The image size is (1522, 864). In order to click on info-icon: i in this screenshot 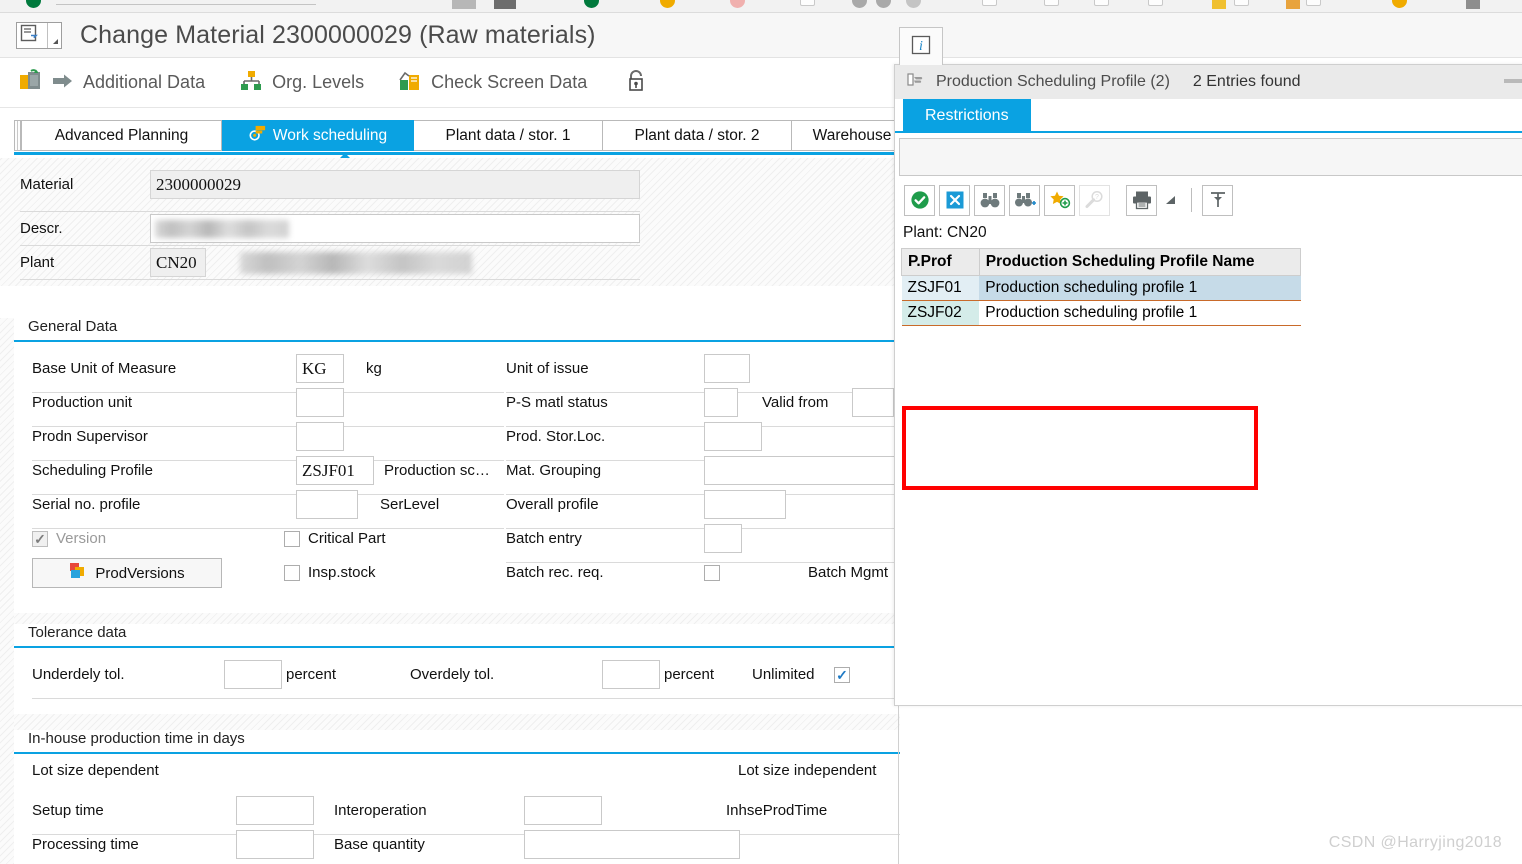, I will do `click(921, 47)`.